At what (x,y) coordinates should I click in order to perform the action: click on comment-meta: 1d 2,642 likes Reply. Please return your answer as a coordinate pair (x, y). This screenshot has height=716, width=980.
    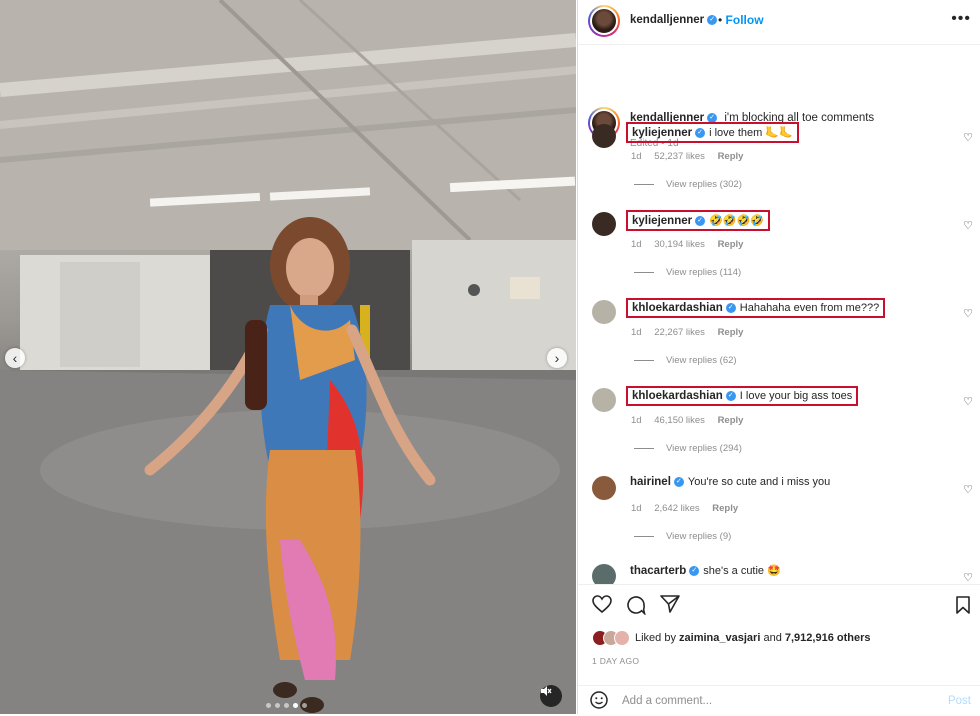
    Looking at the image, I should click on (689, 508).